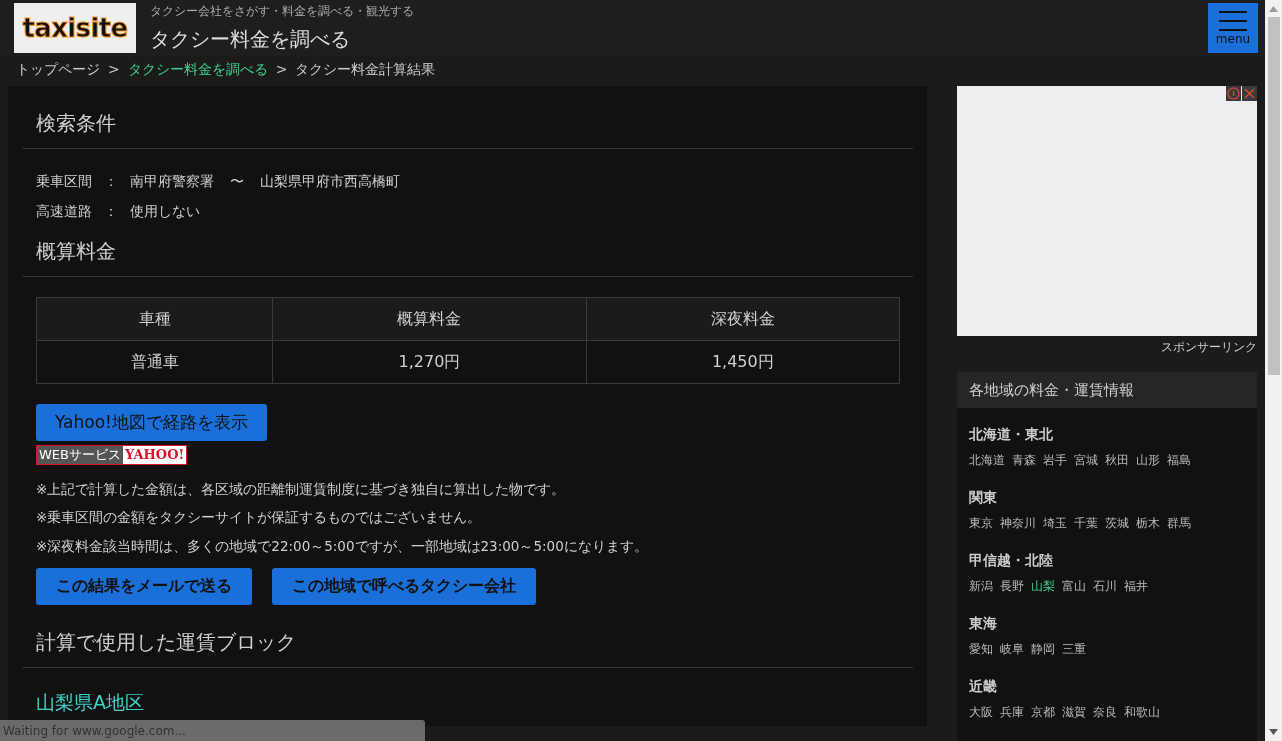 The width and height of the screenshot is (1282, 741). I want to click on info-icon, so click(1233, 93).